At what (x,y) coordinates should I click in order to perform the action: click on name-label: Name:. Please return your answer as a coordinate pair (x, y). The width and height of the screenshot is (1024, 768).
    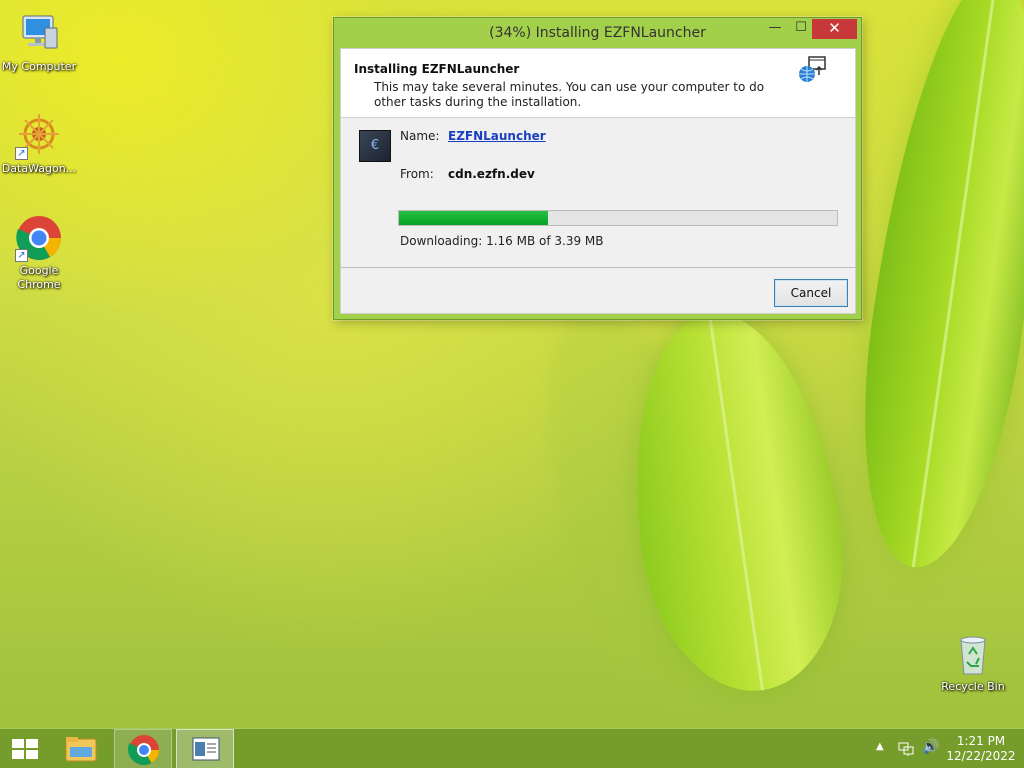
    Looking at the image, I should click on (420, 136).